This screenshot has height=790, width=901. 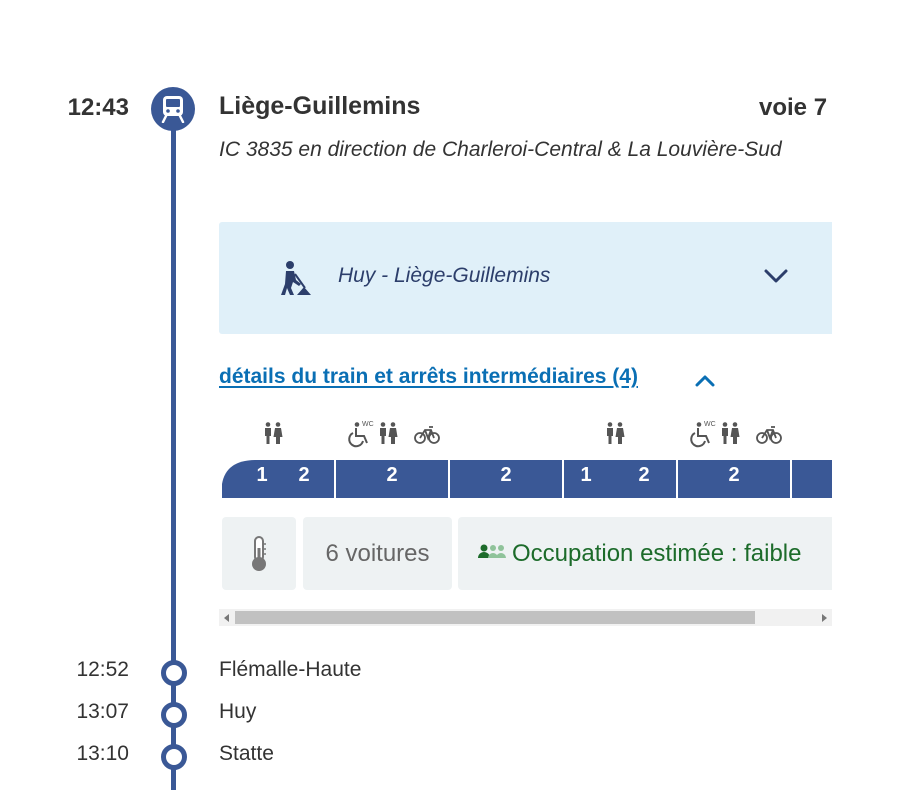 I want to click on works-notice-text: Huy - Liège-Guillemins, so click(x=444, y=275).